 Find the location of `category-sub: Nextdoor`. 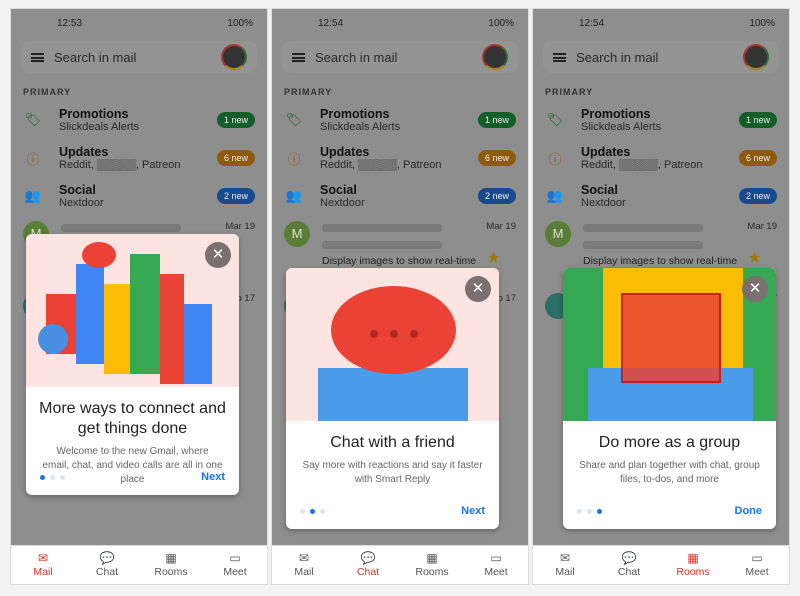

category-sub: Nextdoor is located at coordinates (81, 203).